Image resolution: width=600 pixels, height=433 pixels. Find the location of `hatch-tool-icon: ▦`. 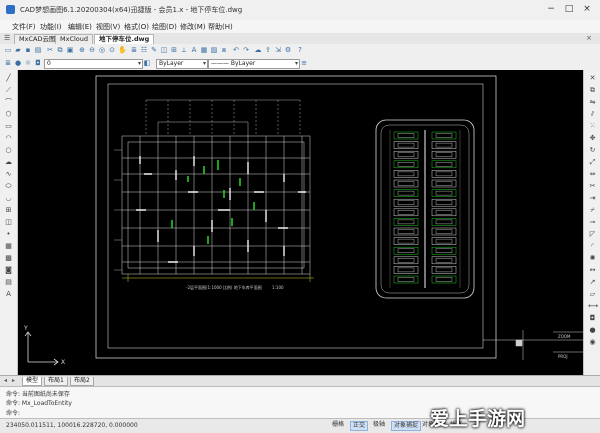

hatch-tool-icon: ▦ is located at coordinates (8, 246).